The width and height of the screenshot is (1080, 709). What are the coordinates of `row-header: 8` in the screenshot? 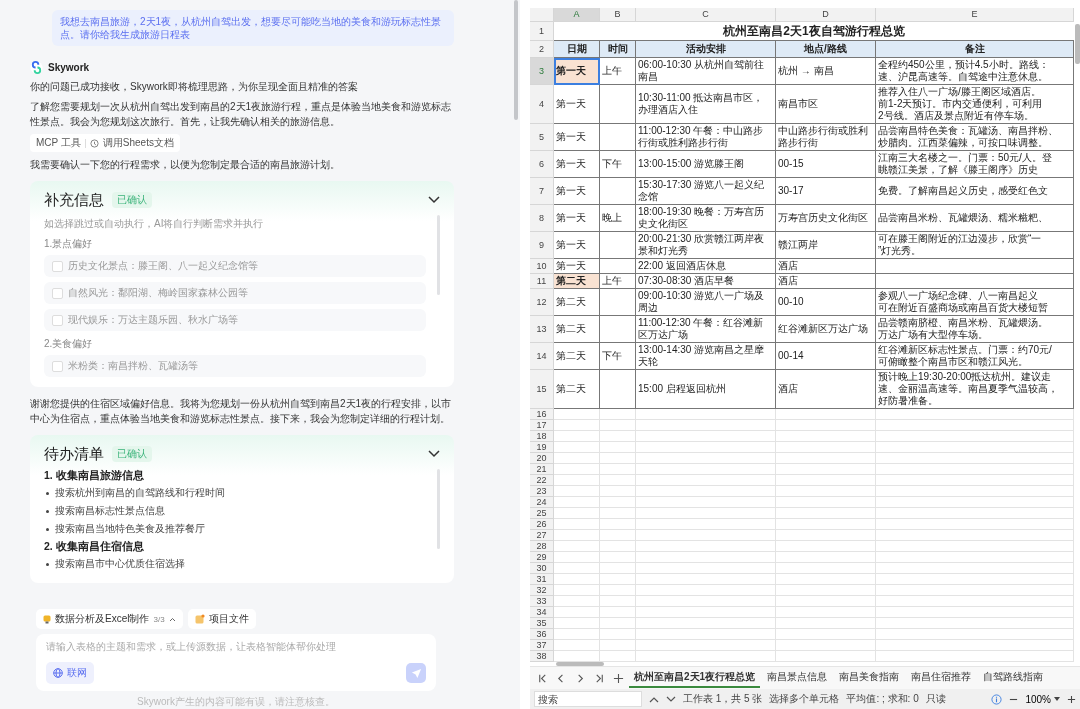 It's located at (542, 218).